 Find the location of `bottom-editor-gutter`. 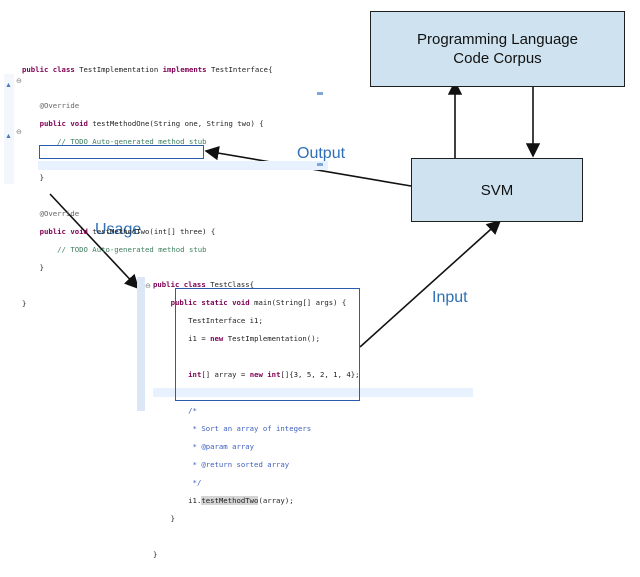

bottom-editor-gutter is located at coordinates (141, 344).